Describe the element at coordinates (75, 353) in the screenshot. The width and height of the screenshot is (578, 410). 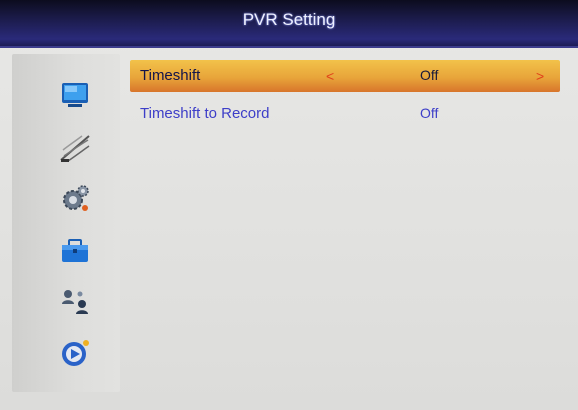
I see `media-player-icon` at that location.